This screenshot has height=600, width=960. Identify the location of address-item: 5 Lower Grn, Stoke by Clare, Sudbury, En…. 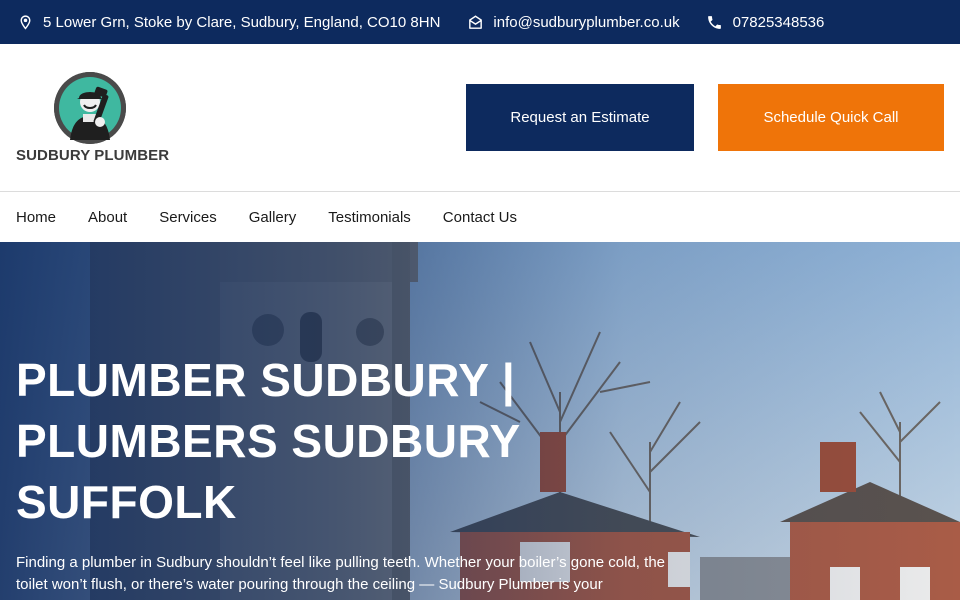
(228, 22).